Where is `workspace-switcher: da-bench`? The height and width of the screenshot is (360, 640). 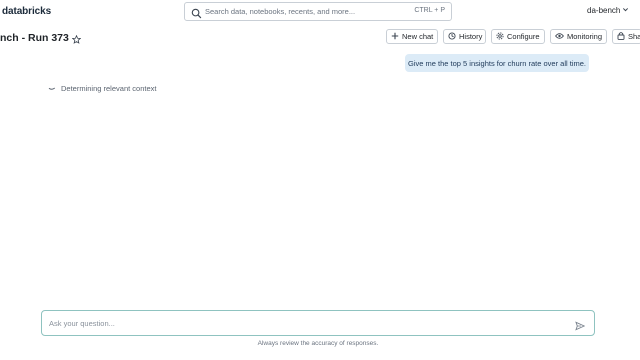
workspace-switcher: da-bench is located at coordinates (608, 10).